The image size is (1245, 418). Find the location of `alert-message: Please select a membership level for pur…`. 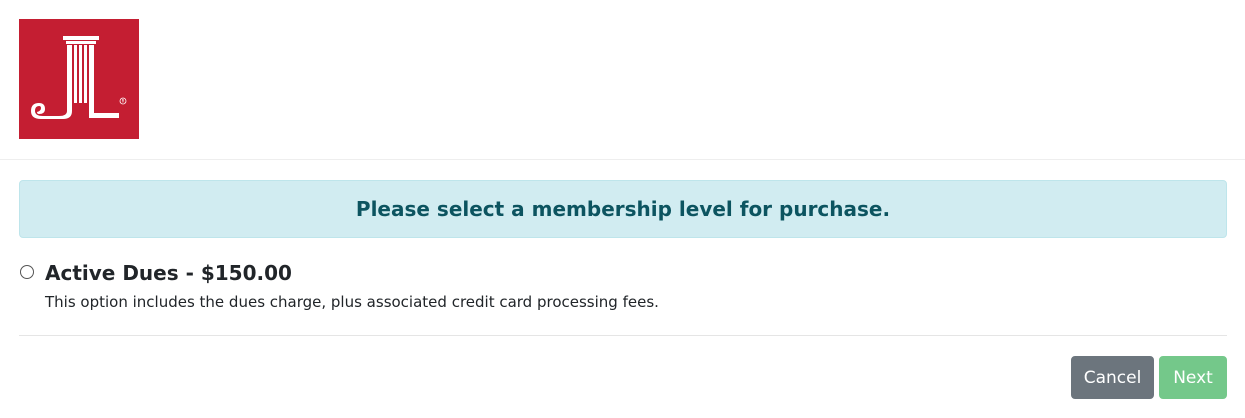

alert-message: Please select a membership level for pur… is located at coordinates (623, 209).